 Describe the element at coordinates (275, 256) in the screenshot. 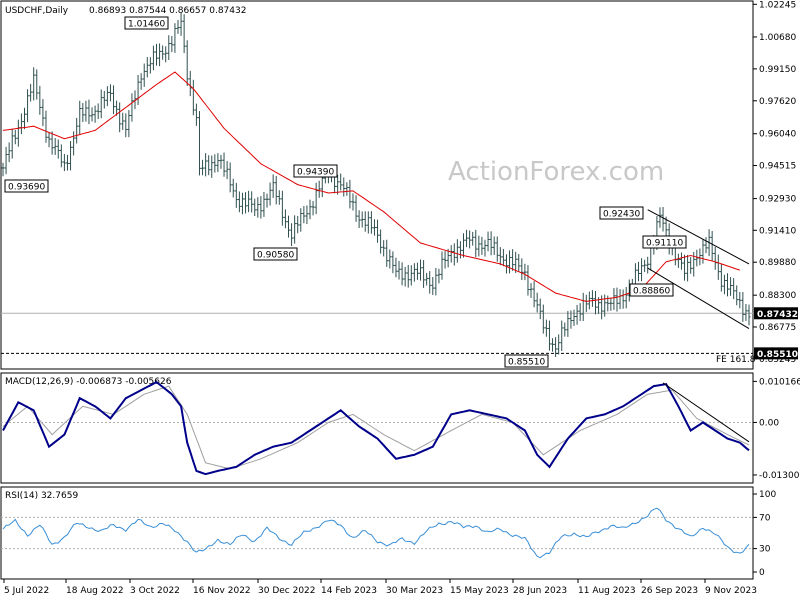

I see `swing-label: 0.90580` at that location.